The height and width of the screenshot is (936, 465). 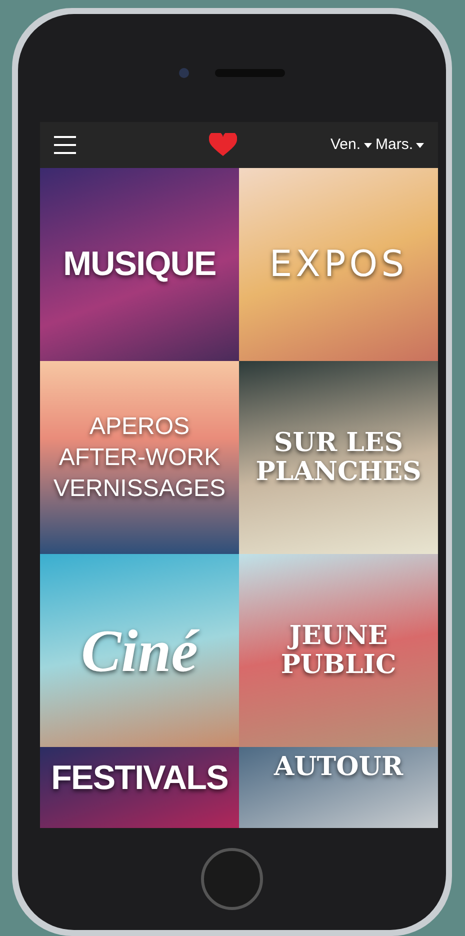 What do you see at coordinates (351, 145) in the screenshot?
I see `month-dropdown: Ven.` at bounding box center [351, 145].